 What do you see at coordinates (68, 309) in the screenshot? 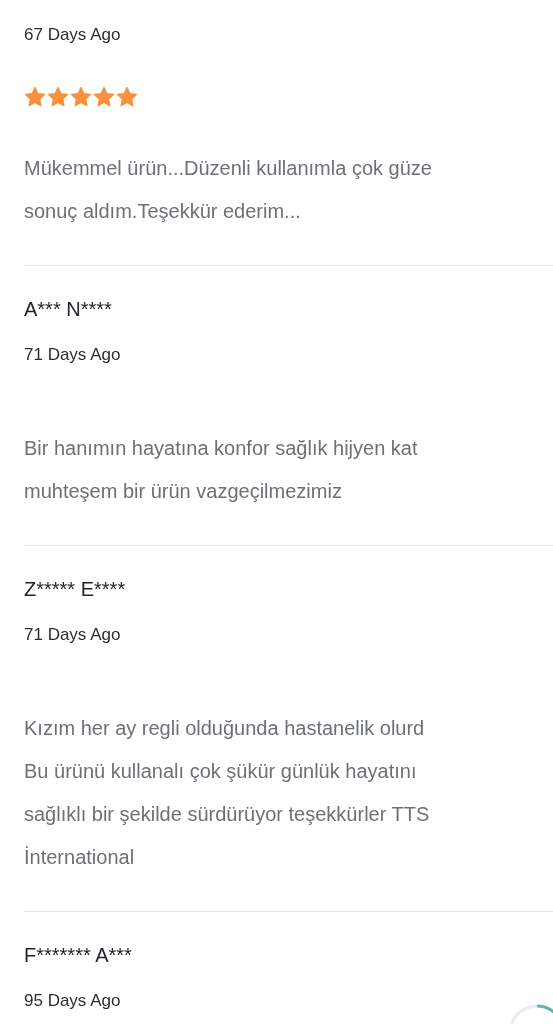
I see `reviewer-name: A*** N****` at bounding box center [68, 309].